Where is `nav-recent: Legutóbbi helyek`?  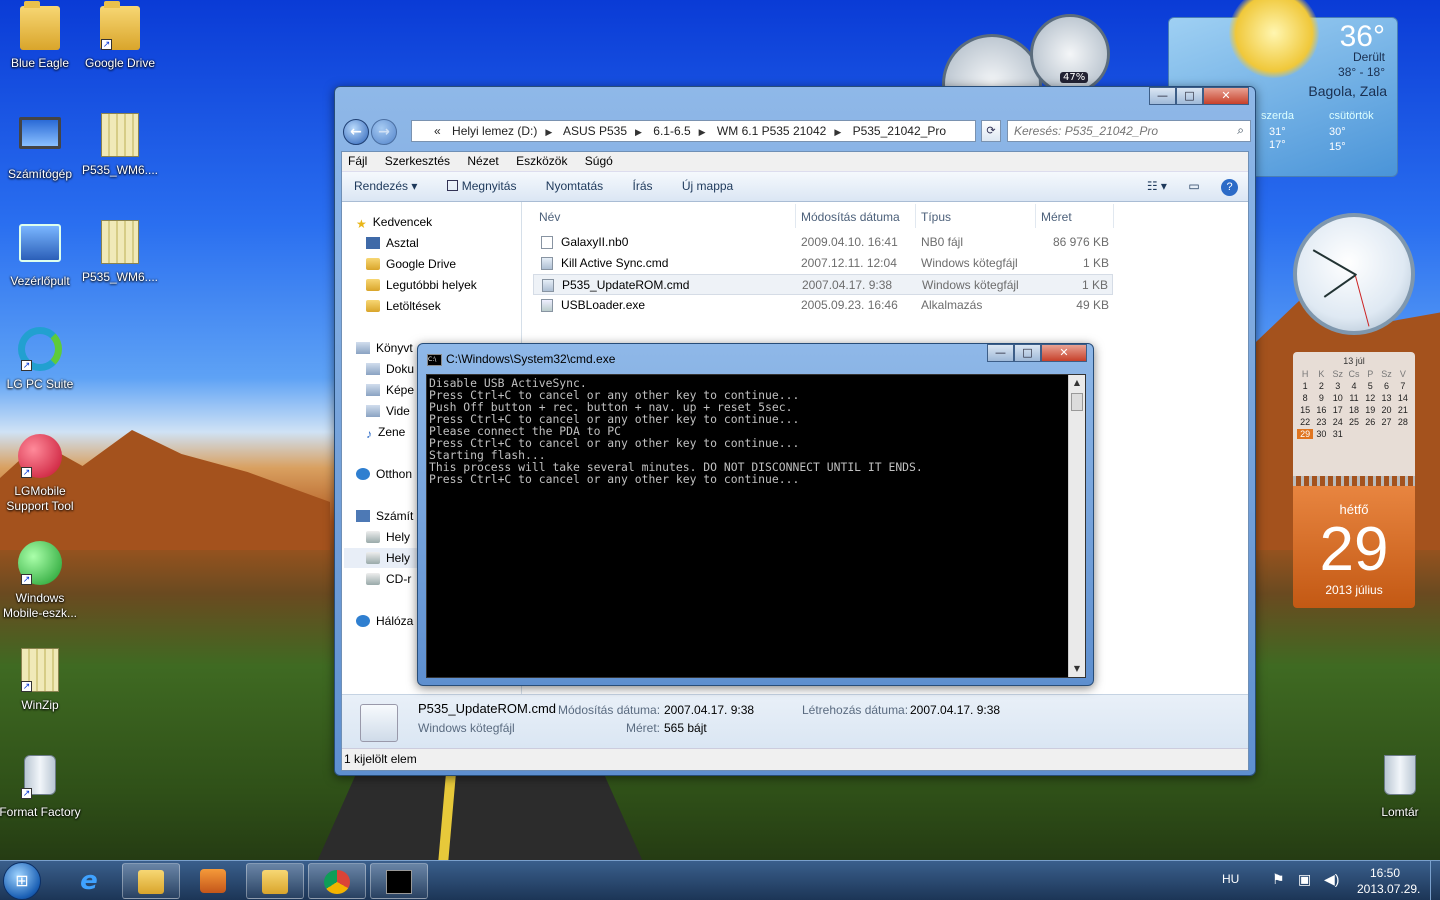
nav-recent: Legutóbbi helyek is located at coordinates (421, 285).